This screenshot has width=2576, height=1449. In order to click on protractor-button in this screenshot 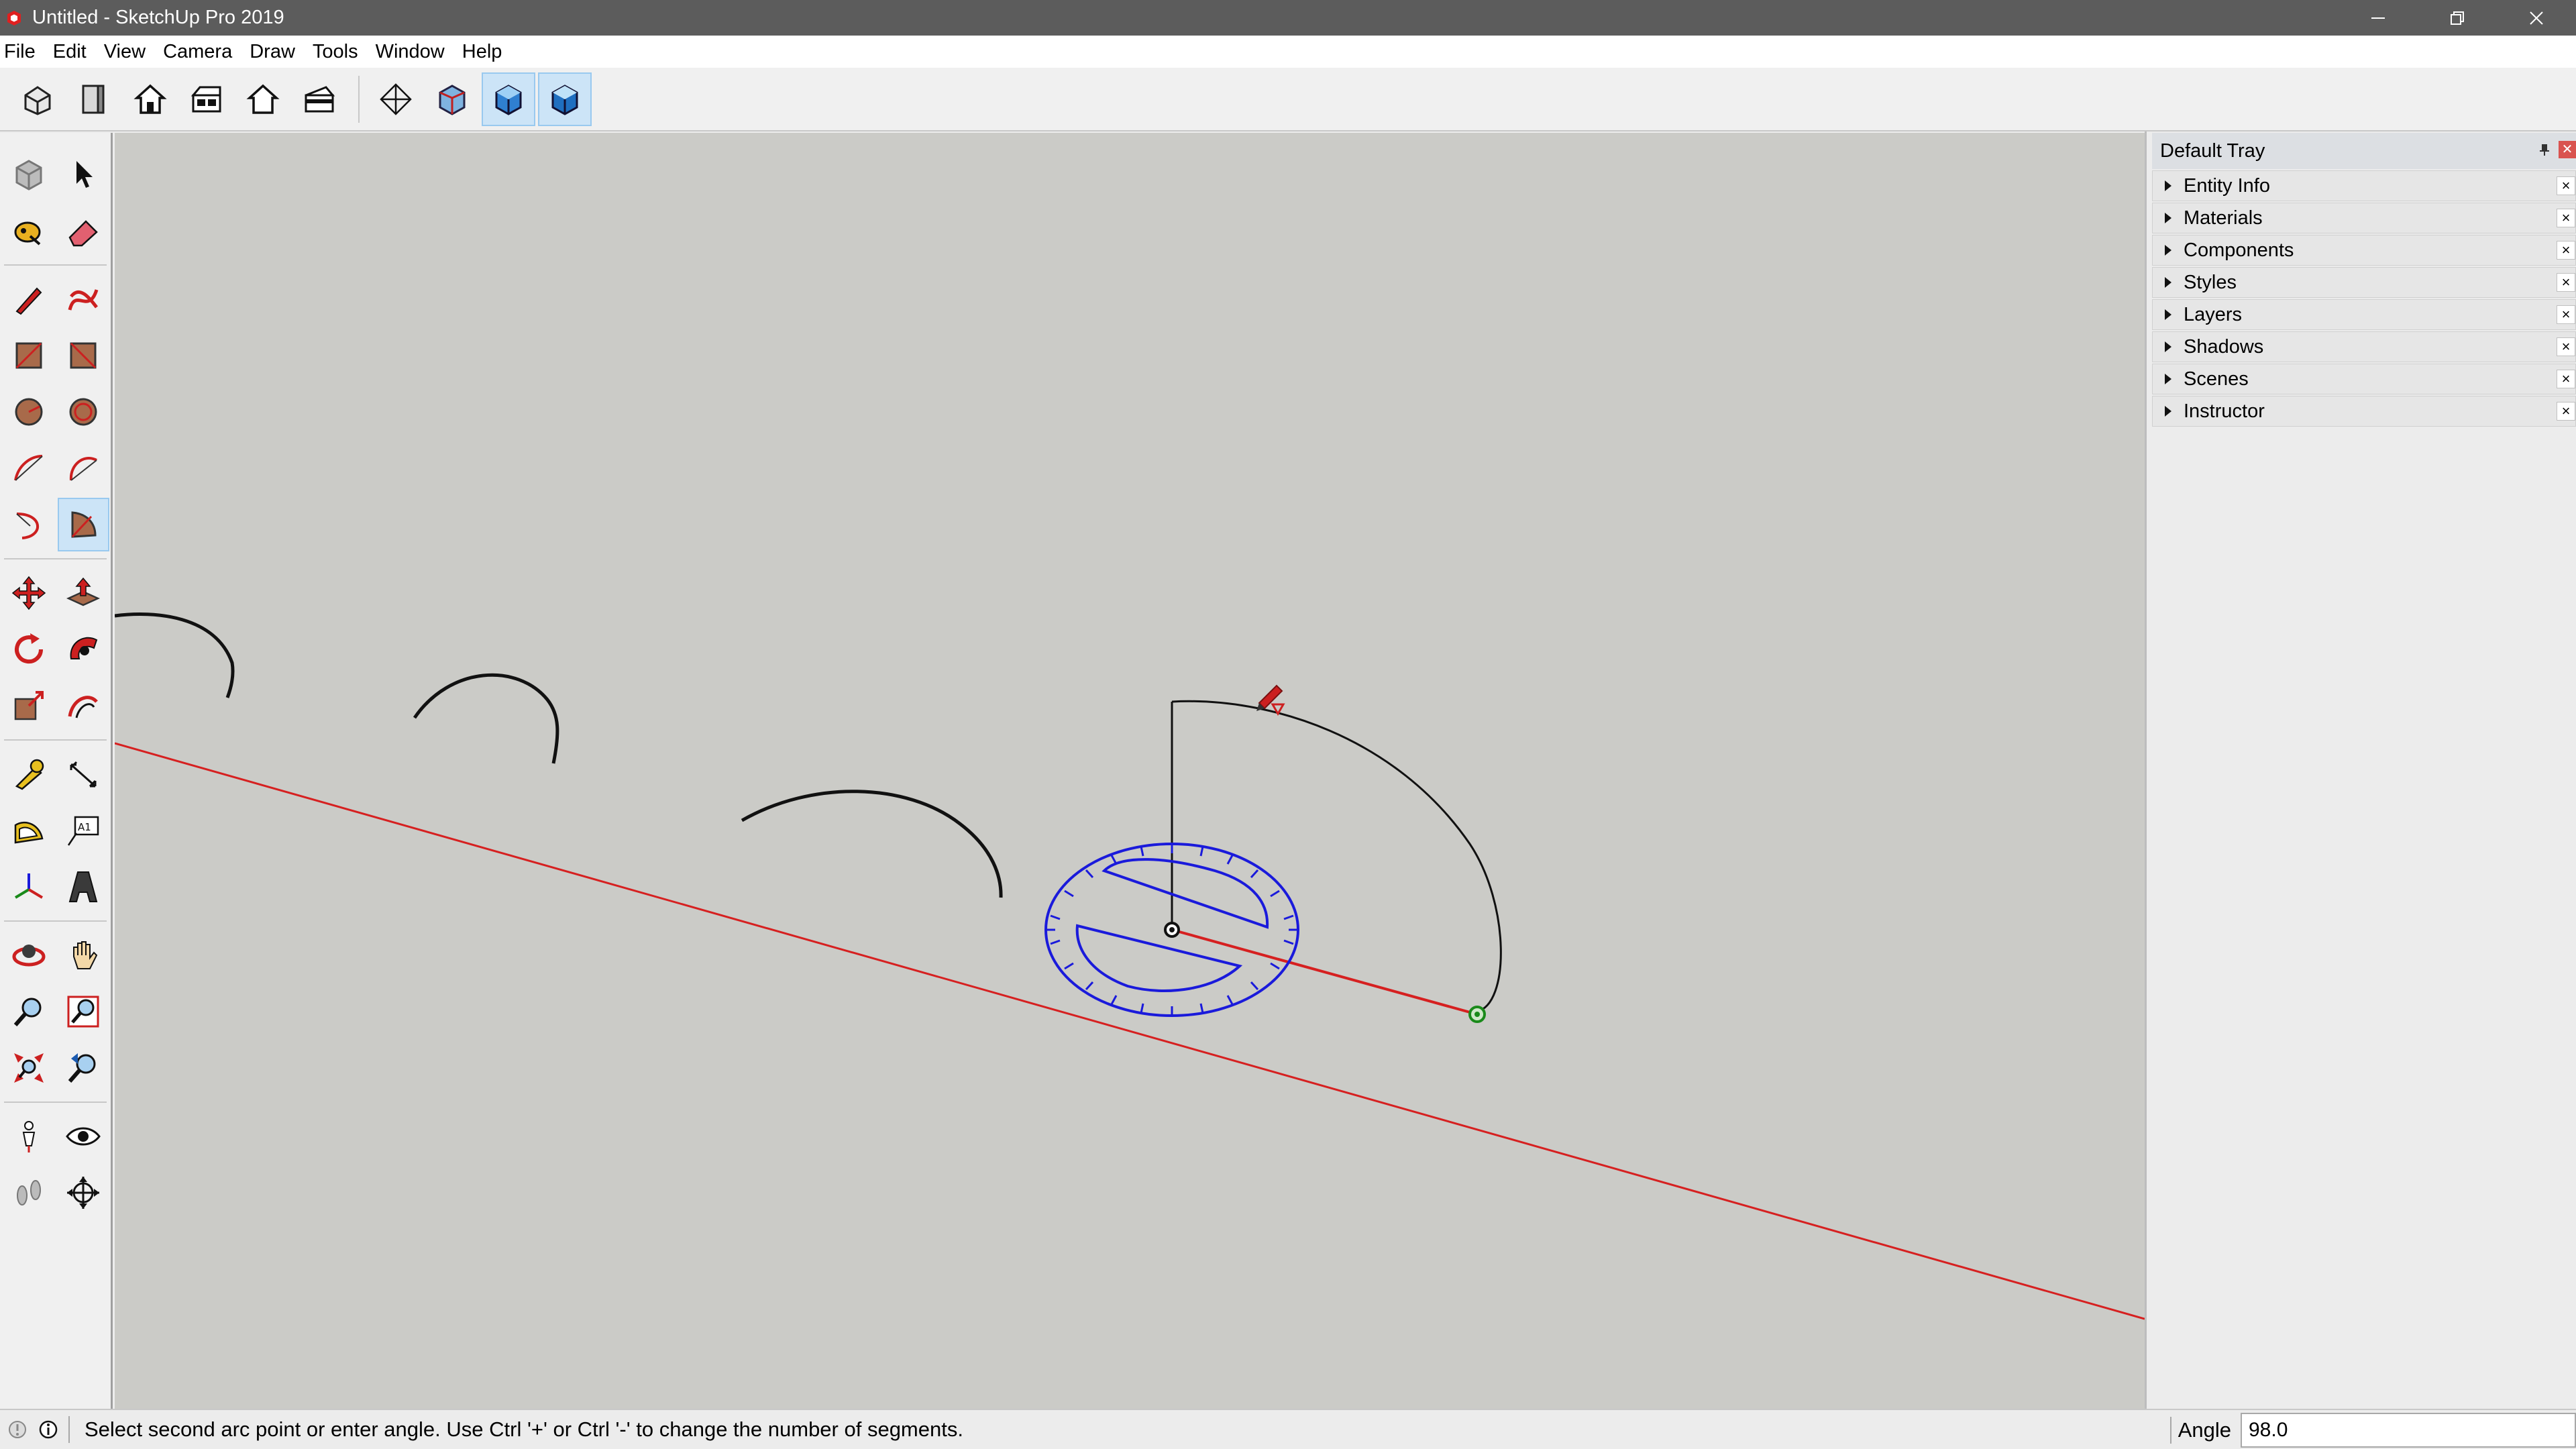, I will do `click(29, 830)`.